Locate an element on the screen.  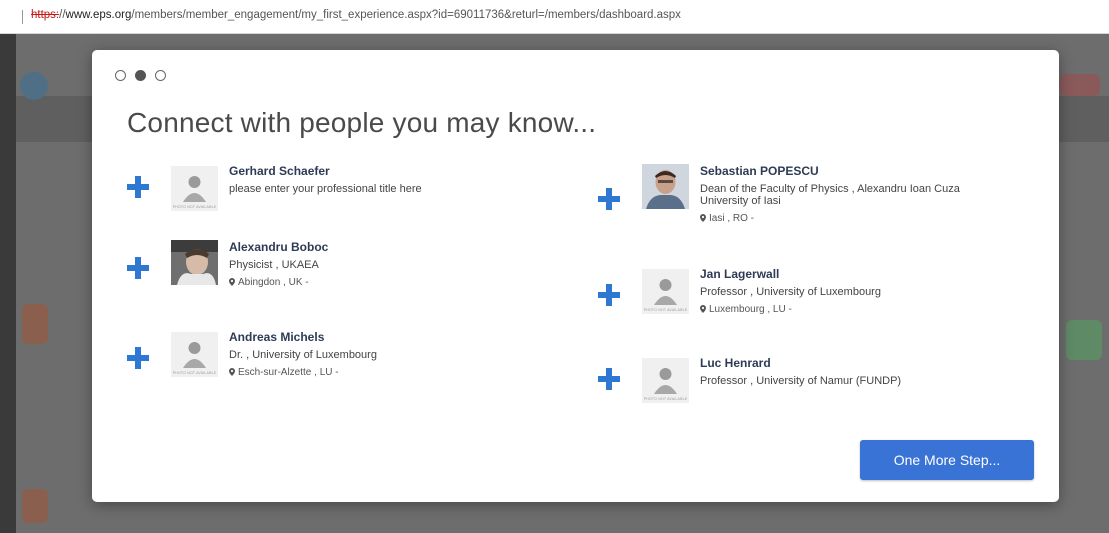
backdrop-orange-shape is located at coordinates (35, 324).